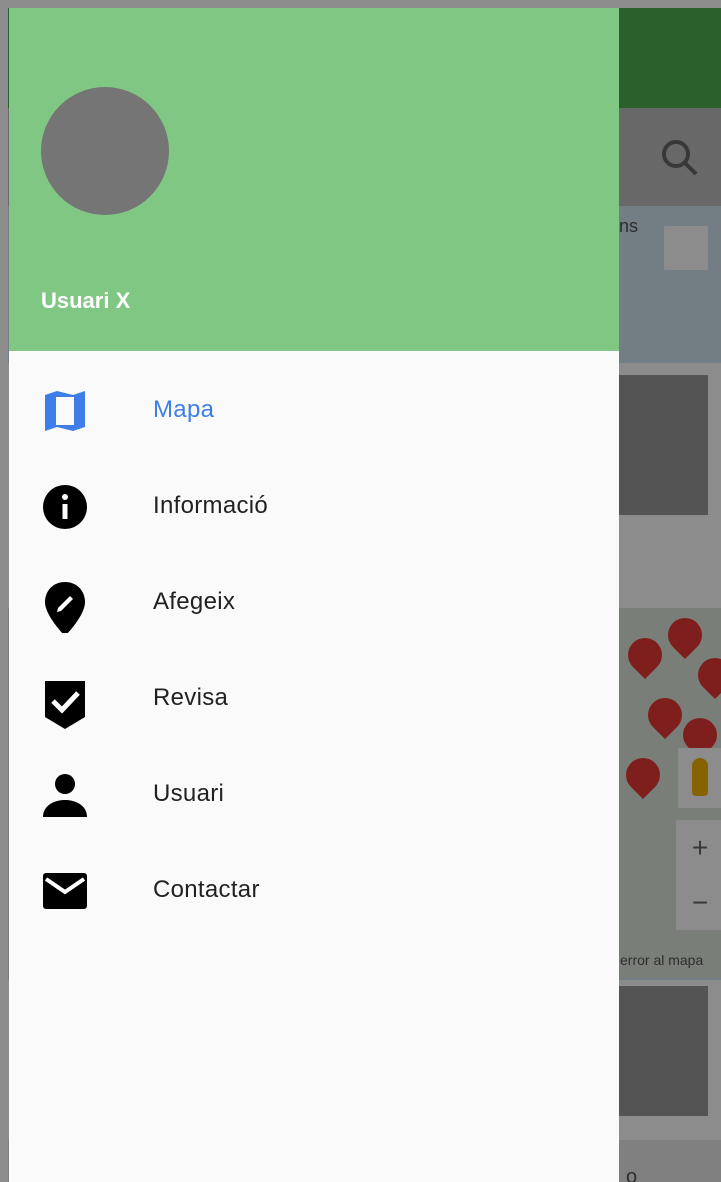 This screenshot has height=1182, width=721. What do you see at coordinates (65, 411) in the screenshot?
I see `map-icon` at bounding box center [65, 411].